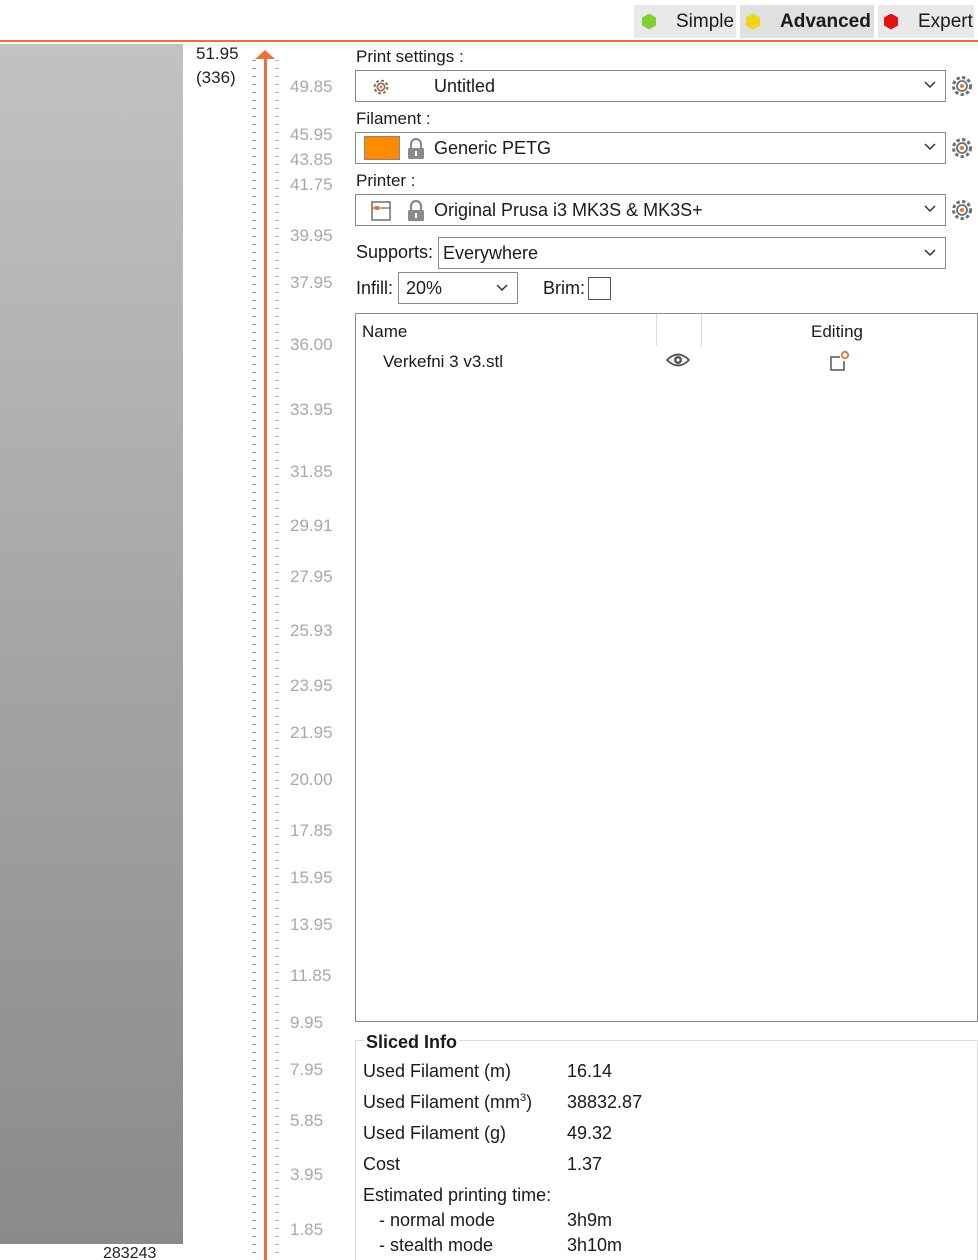 The width and height of the screenshot is (978, 1260). Describe the element at coordinates (384, 332) in the screenshot. I see `column-header-name: Name` at that location.